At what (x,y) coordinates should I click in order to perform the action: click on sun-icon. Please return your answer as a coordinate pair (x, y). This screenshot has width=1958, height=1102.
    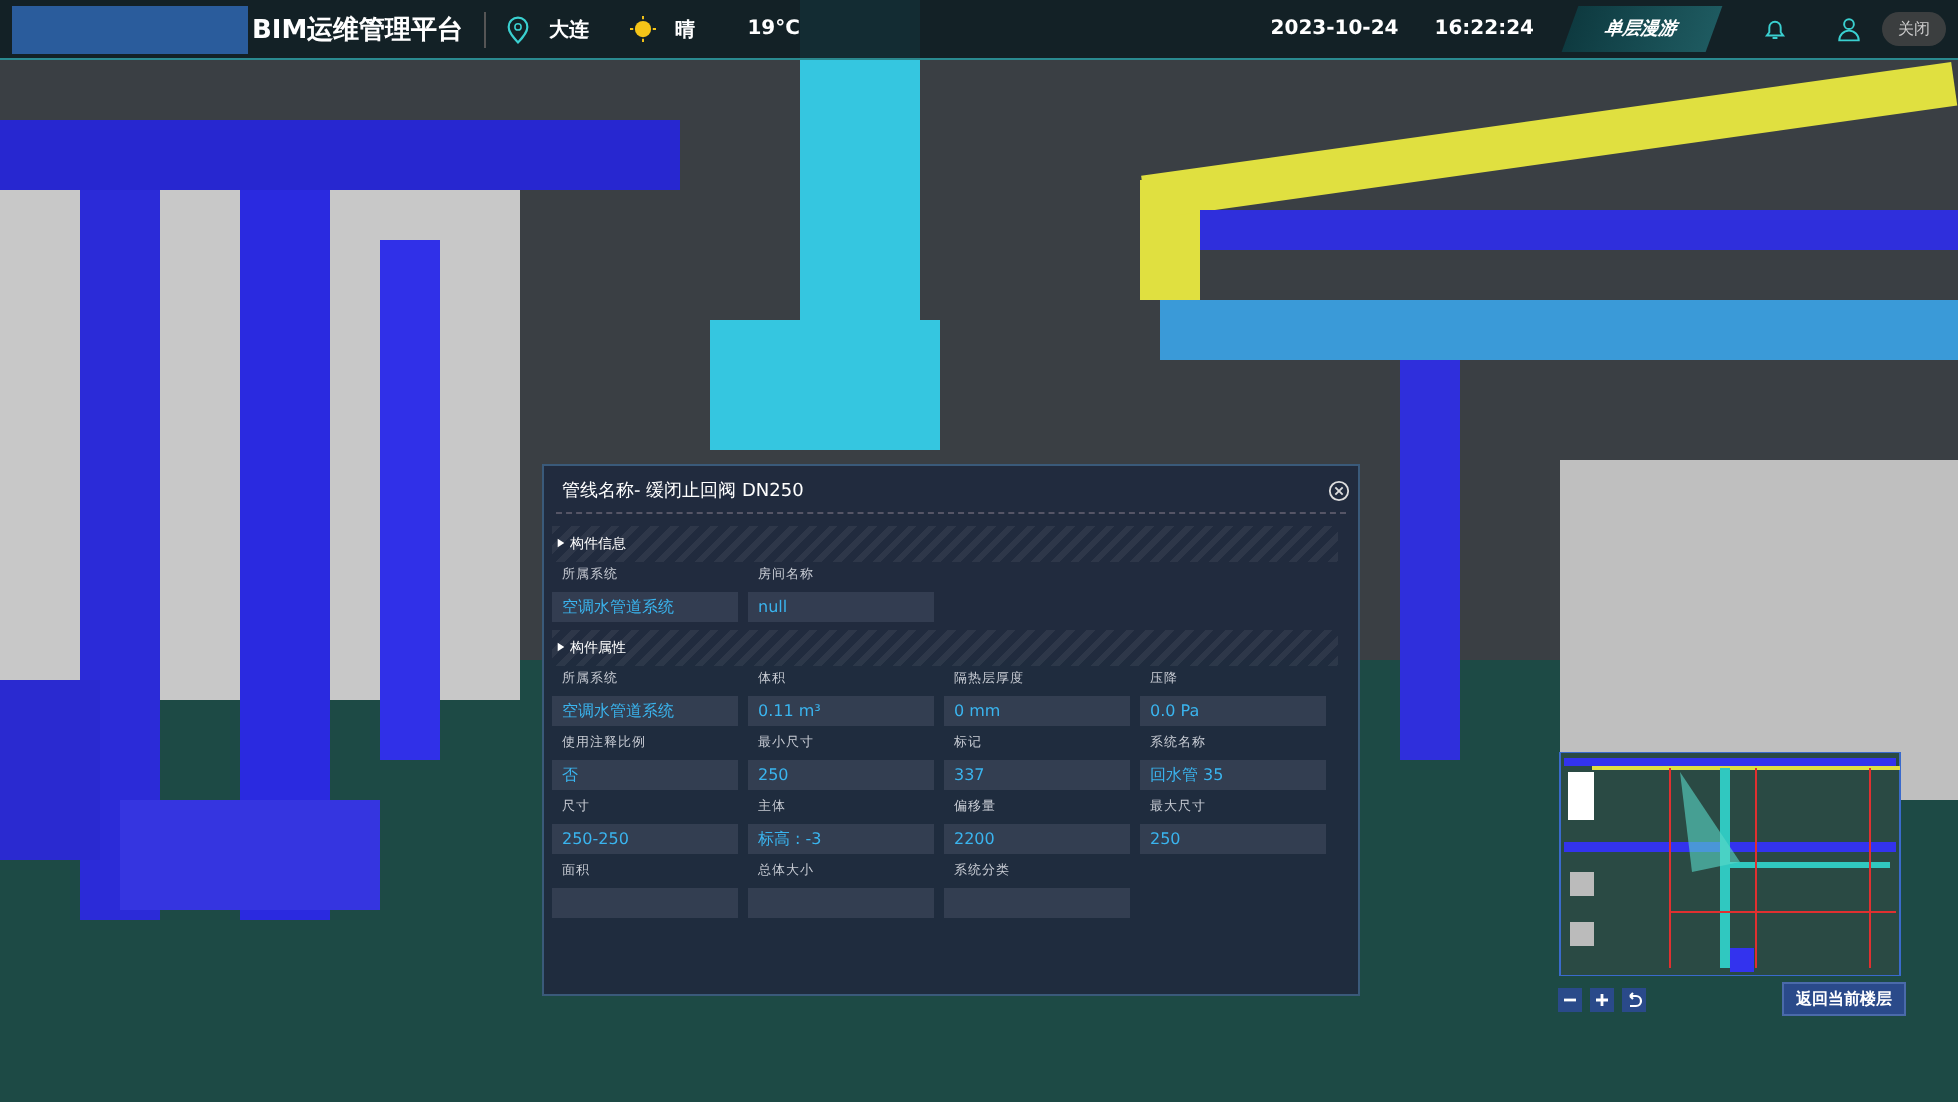
    Looking at the image, I should click on (642, 29).